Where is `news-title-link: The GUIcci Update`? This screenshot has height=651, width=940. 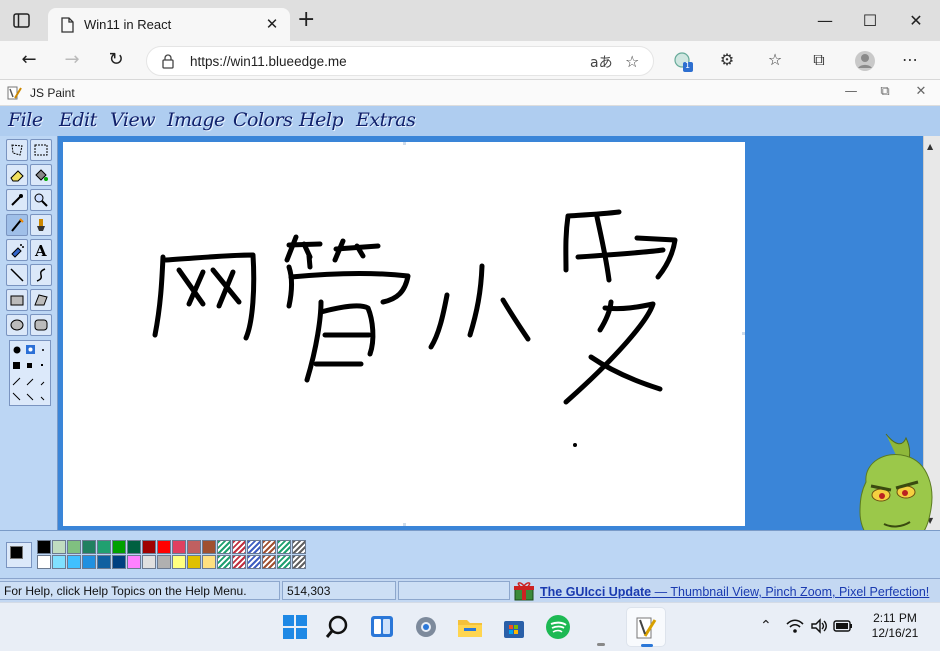
news-title-link: The GUIcci Update is located at coordinates (595, 592).